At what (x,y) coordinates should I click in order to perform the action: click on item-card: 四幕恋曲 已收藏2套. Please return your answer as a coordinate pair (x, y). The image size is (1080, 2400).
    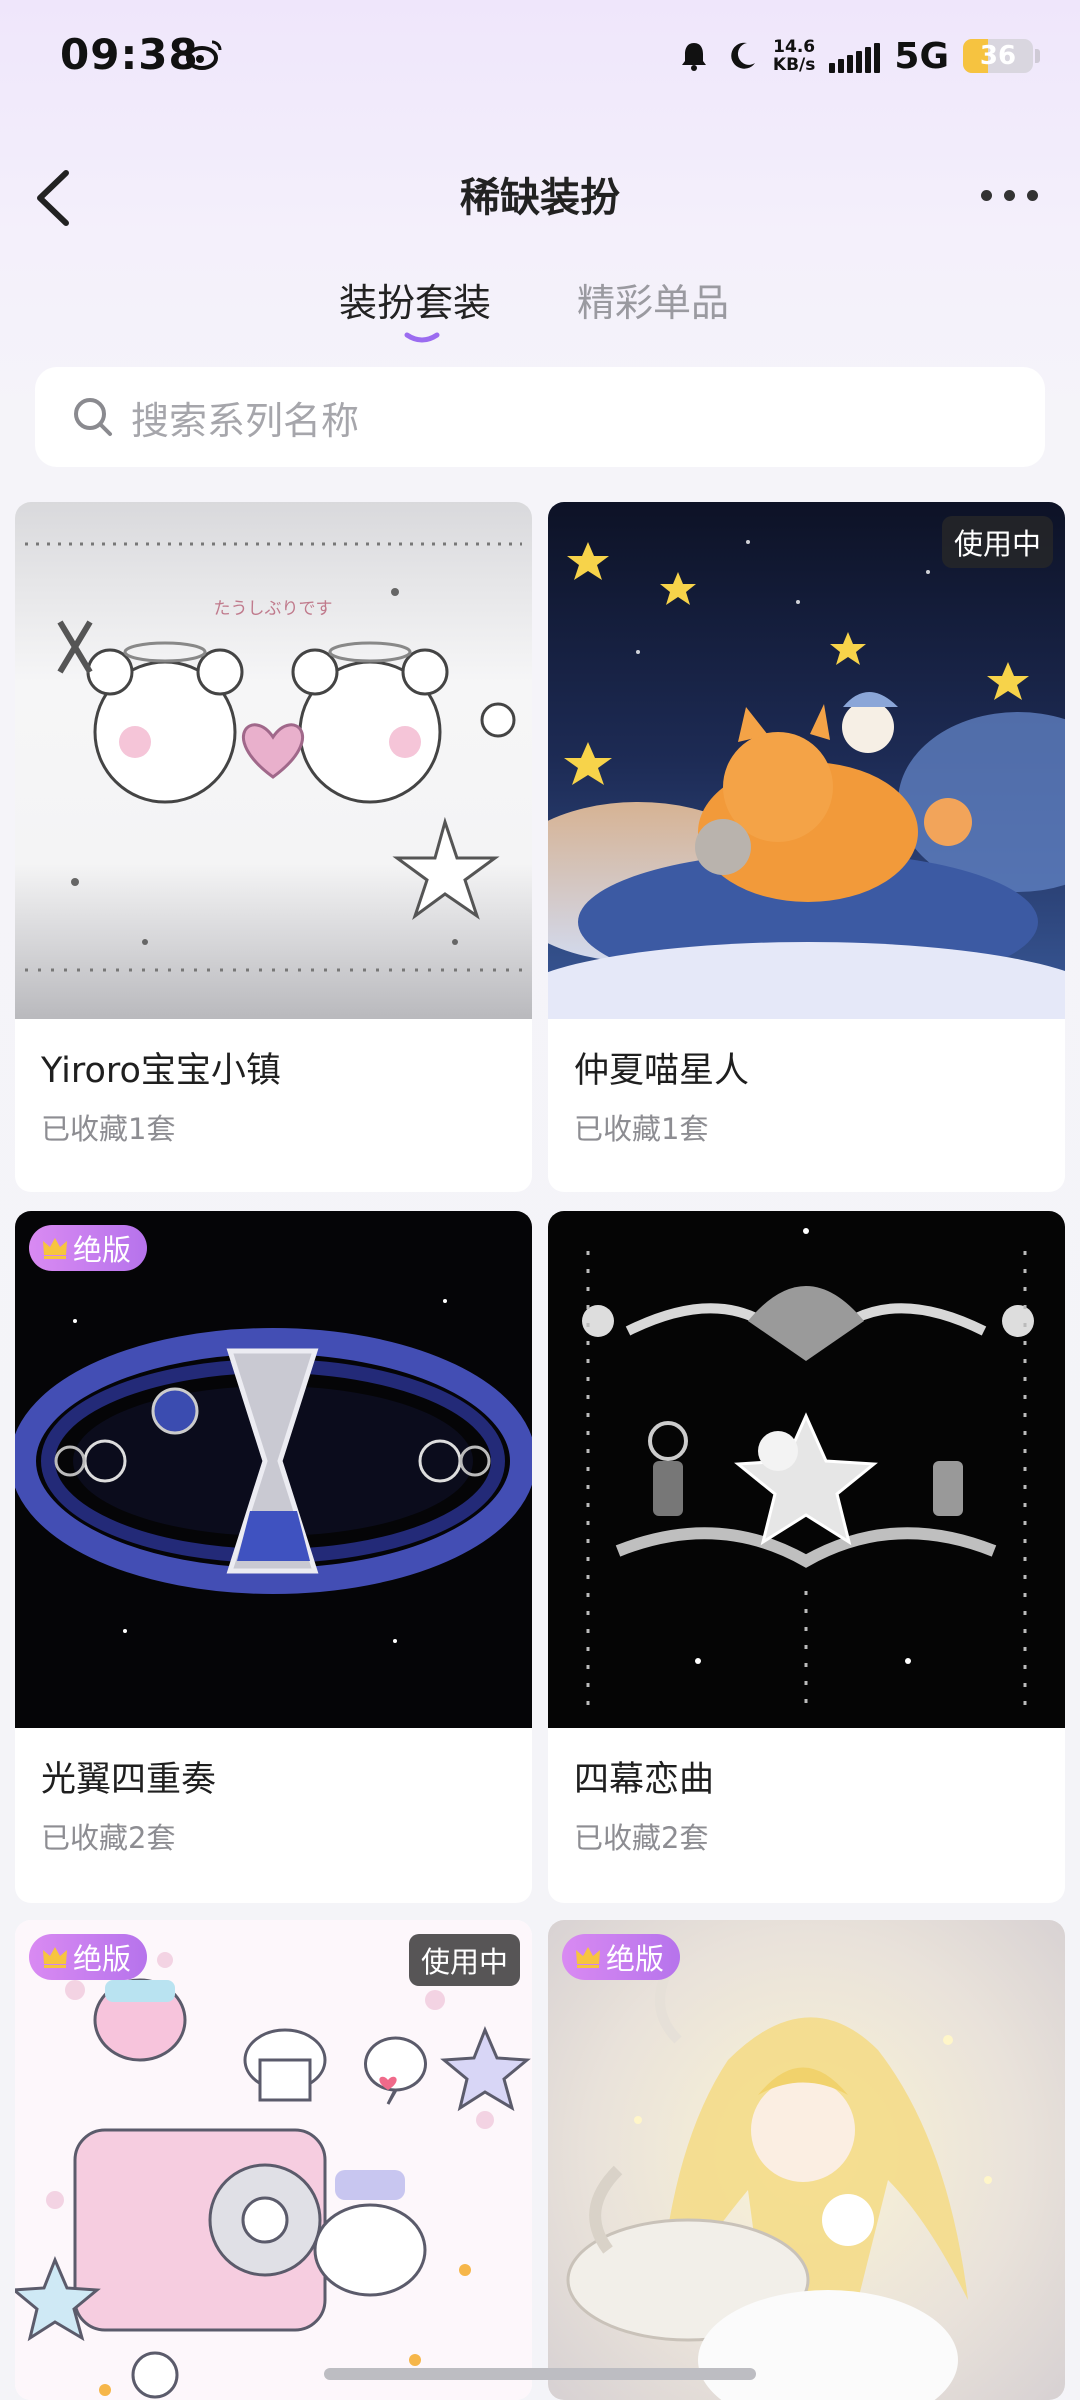
    Looking at the image, I should click on (806, 1557).